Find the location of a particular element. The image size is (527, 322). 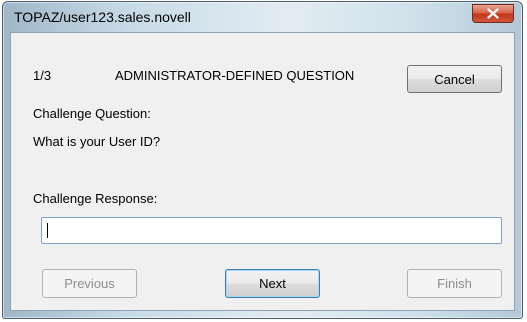

next-button: Next is located at coordinates (272, 283).